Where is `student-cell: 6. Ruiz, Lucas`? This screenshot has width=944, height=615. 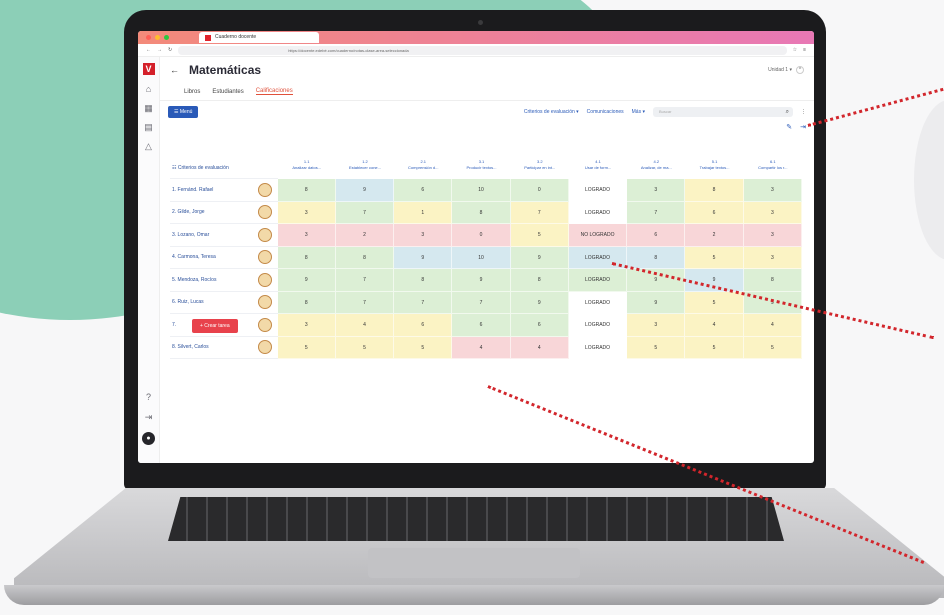 student-cell: 6. Ruiz, Lucas is located at coordinates (224, 303).